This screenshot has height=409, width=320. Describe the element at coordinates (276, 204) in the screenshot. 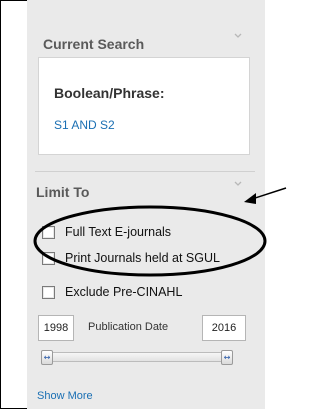

I see `page-background-strip` at that location.